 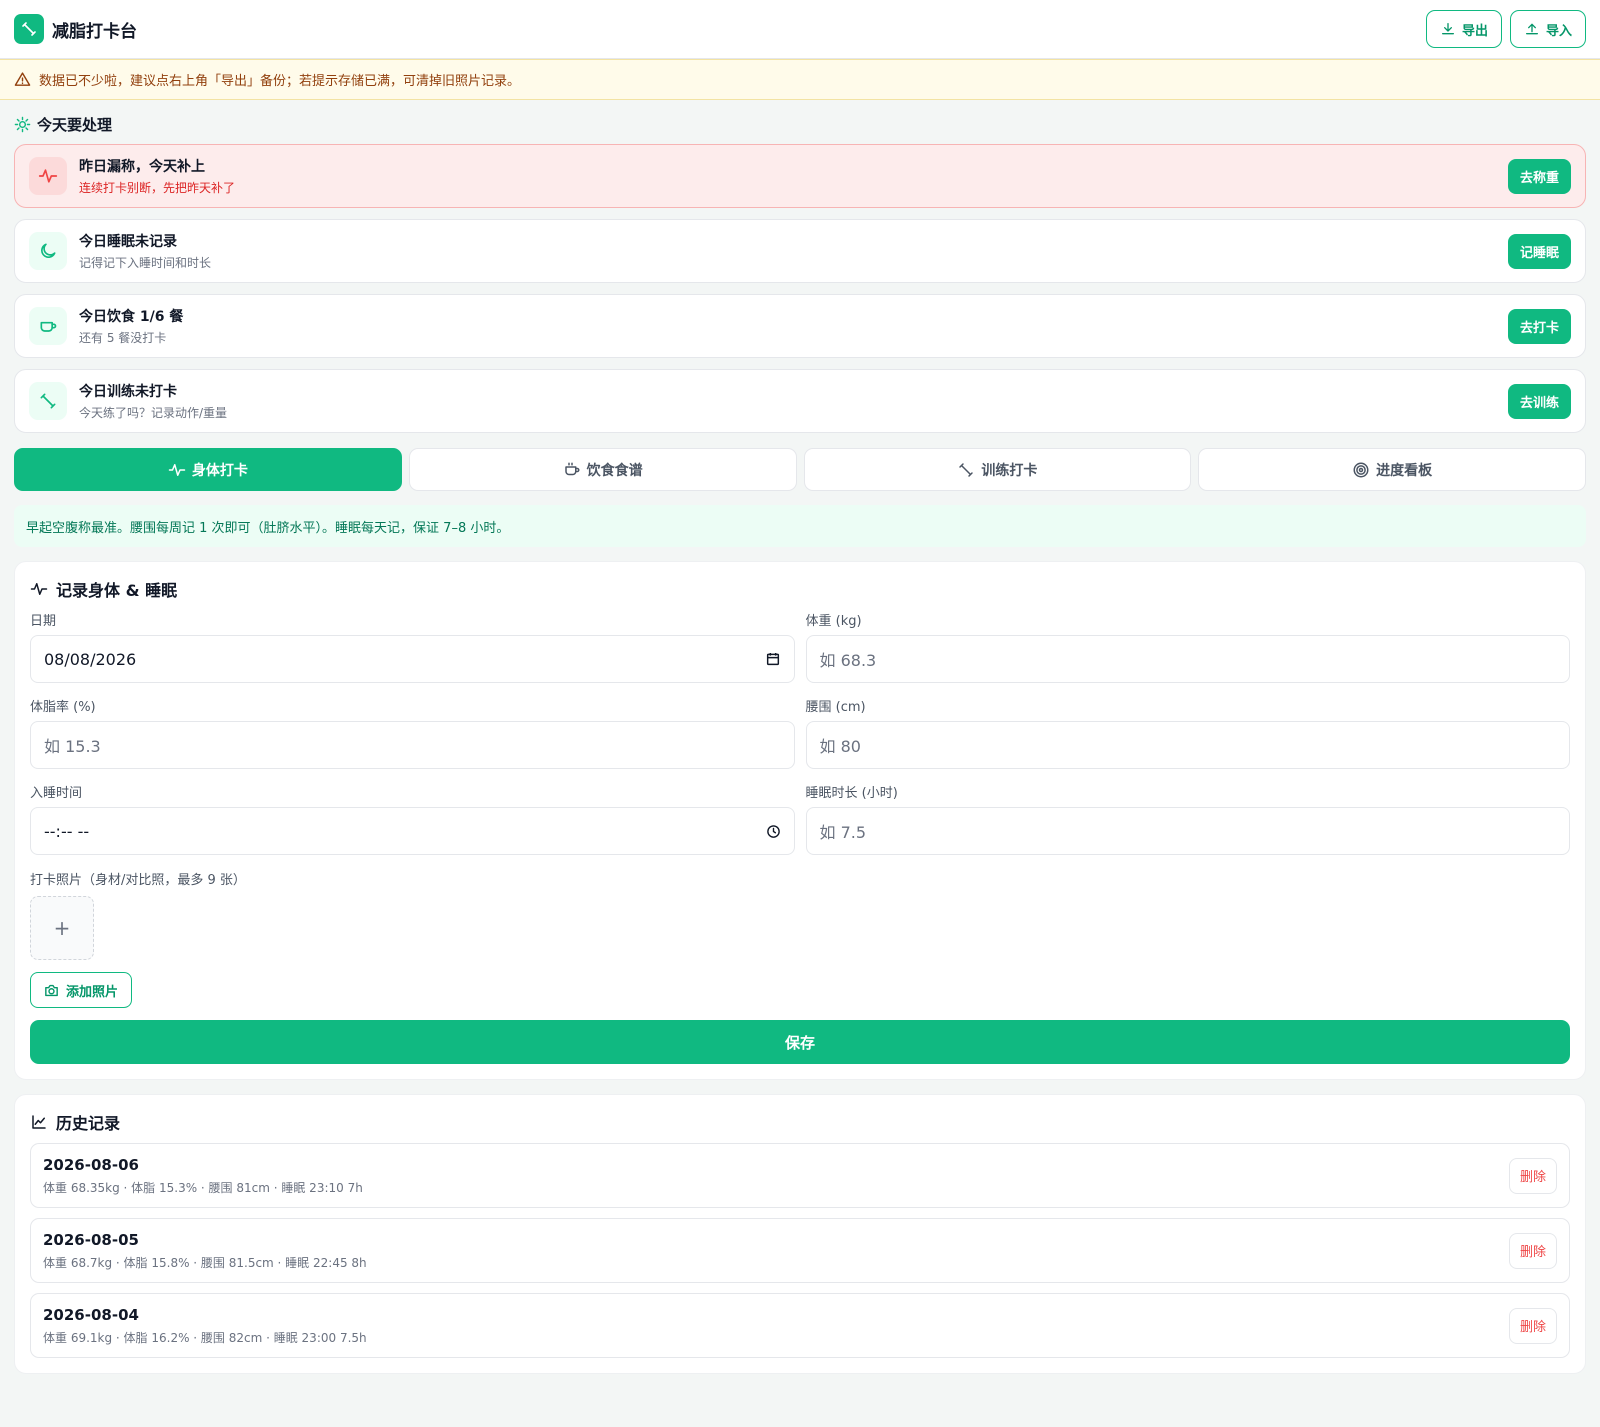 I want to click on waist-label: 腰围 (cm), so click(x=835, y=707).